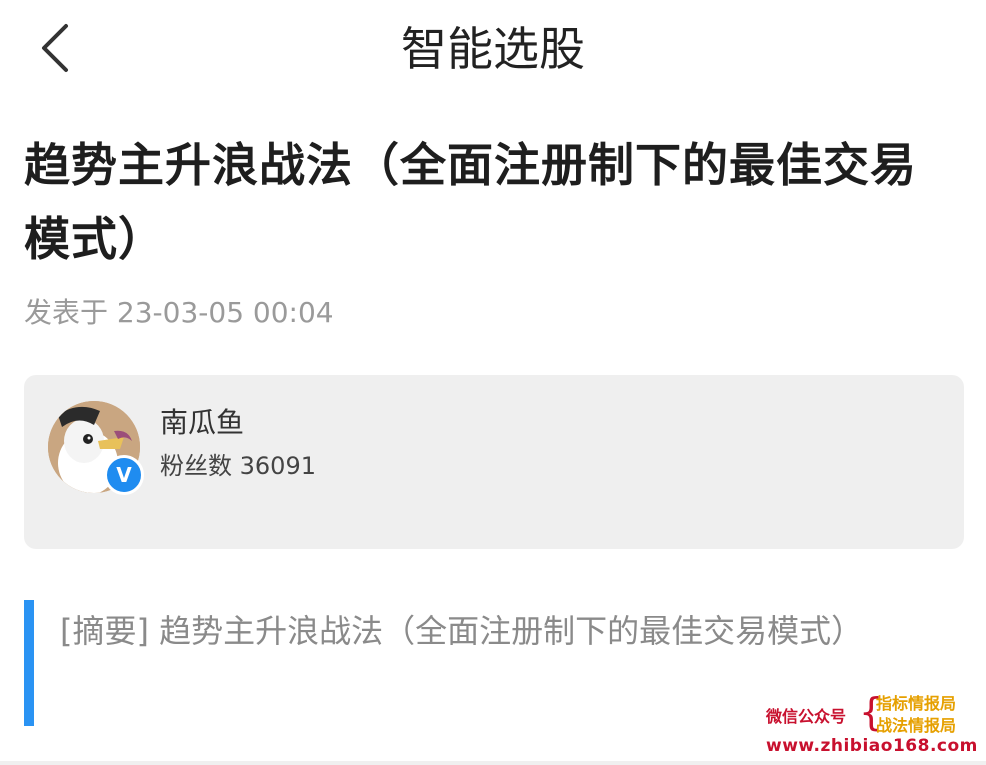  What do you see at coordinates (916, 725) in the screenshot?
I see `watermark-line-2: 战法情报局` at bounding box center [916, 725].